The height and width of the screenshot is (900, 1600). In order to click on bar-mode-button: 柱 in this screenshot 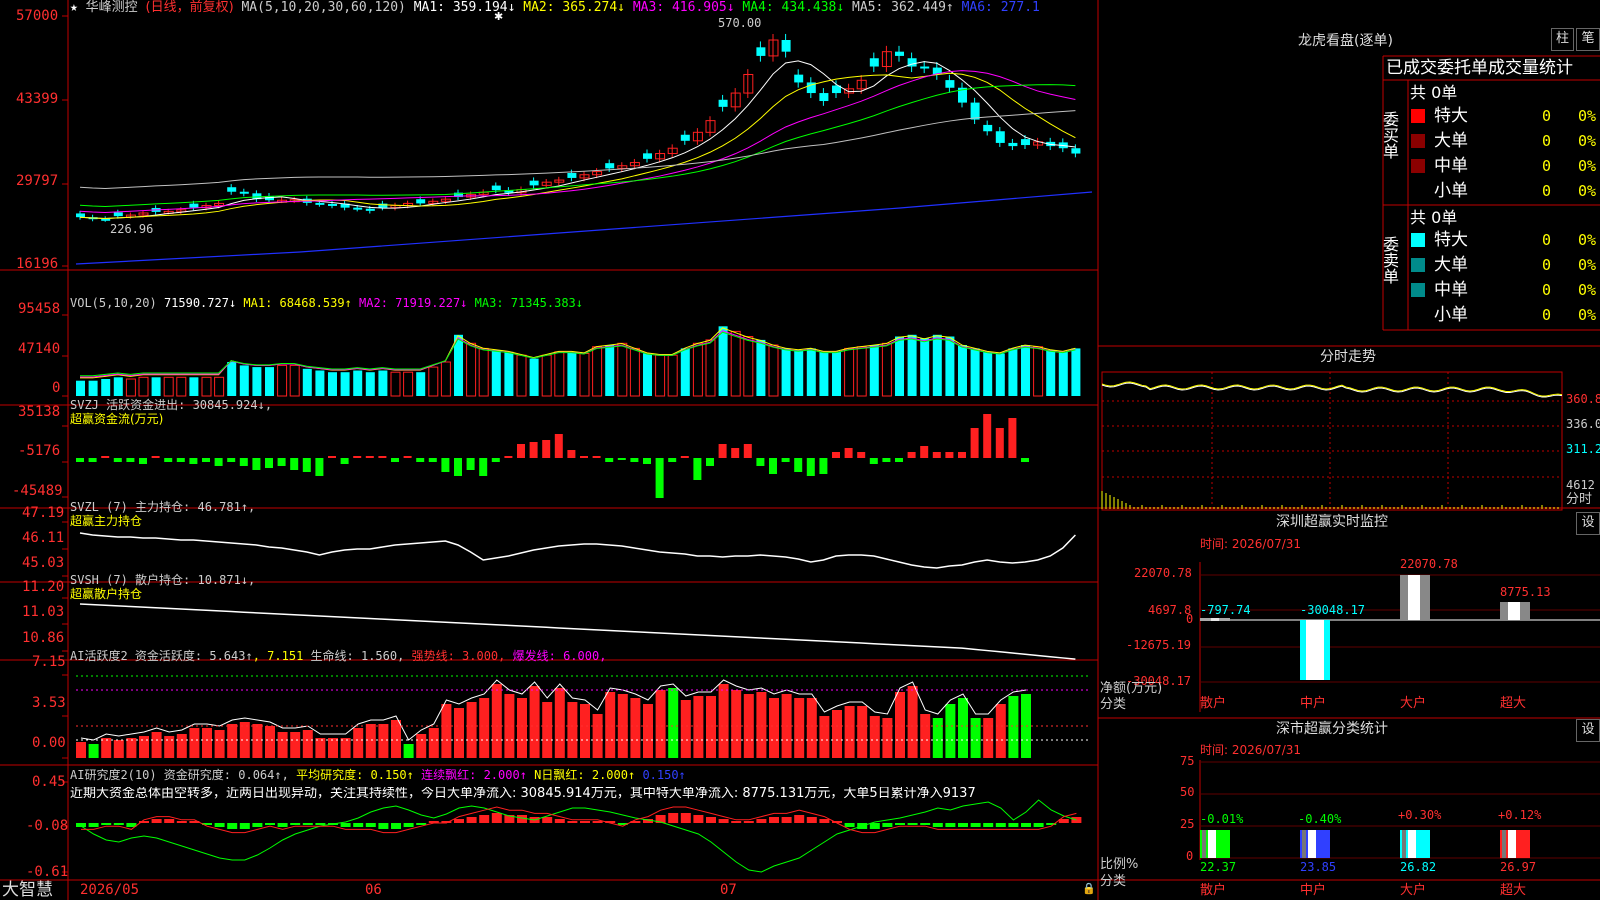, I will do `click(1562, 39)`.